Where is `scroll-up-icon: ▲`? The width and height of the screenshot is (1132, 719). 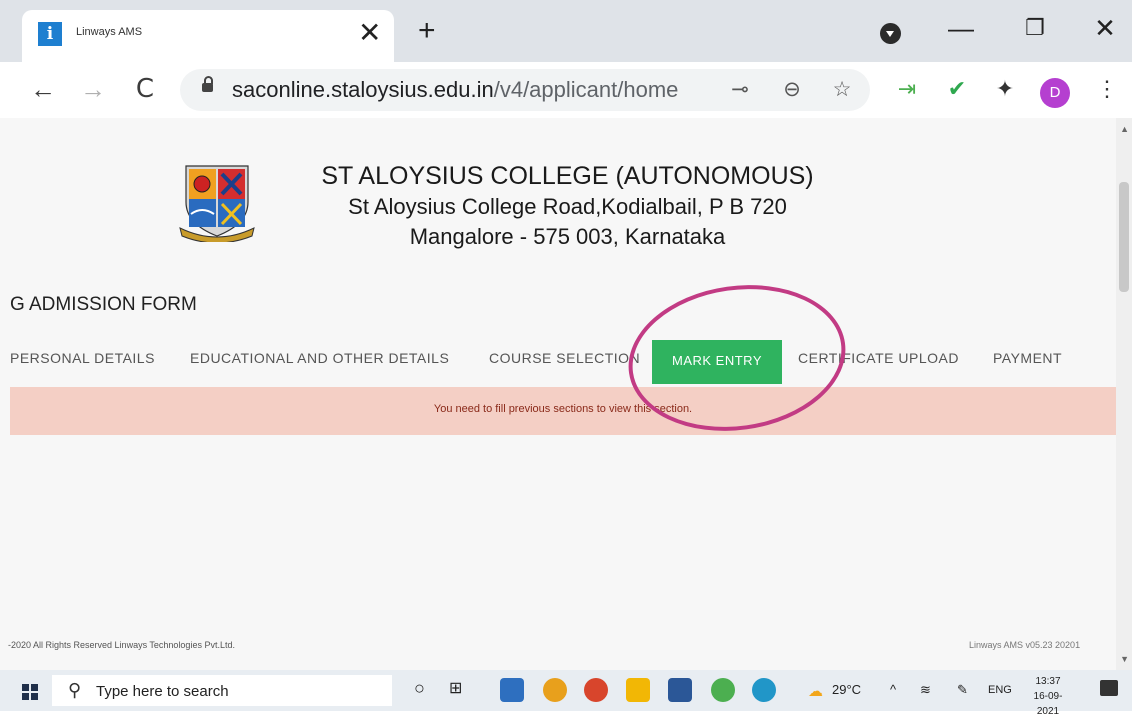
scroll-up-icon: ▲ is located at coordinates (1124, 129).